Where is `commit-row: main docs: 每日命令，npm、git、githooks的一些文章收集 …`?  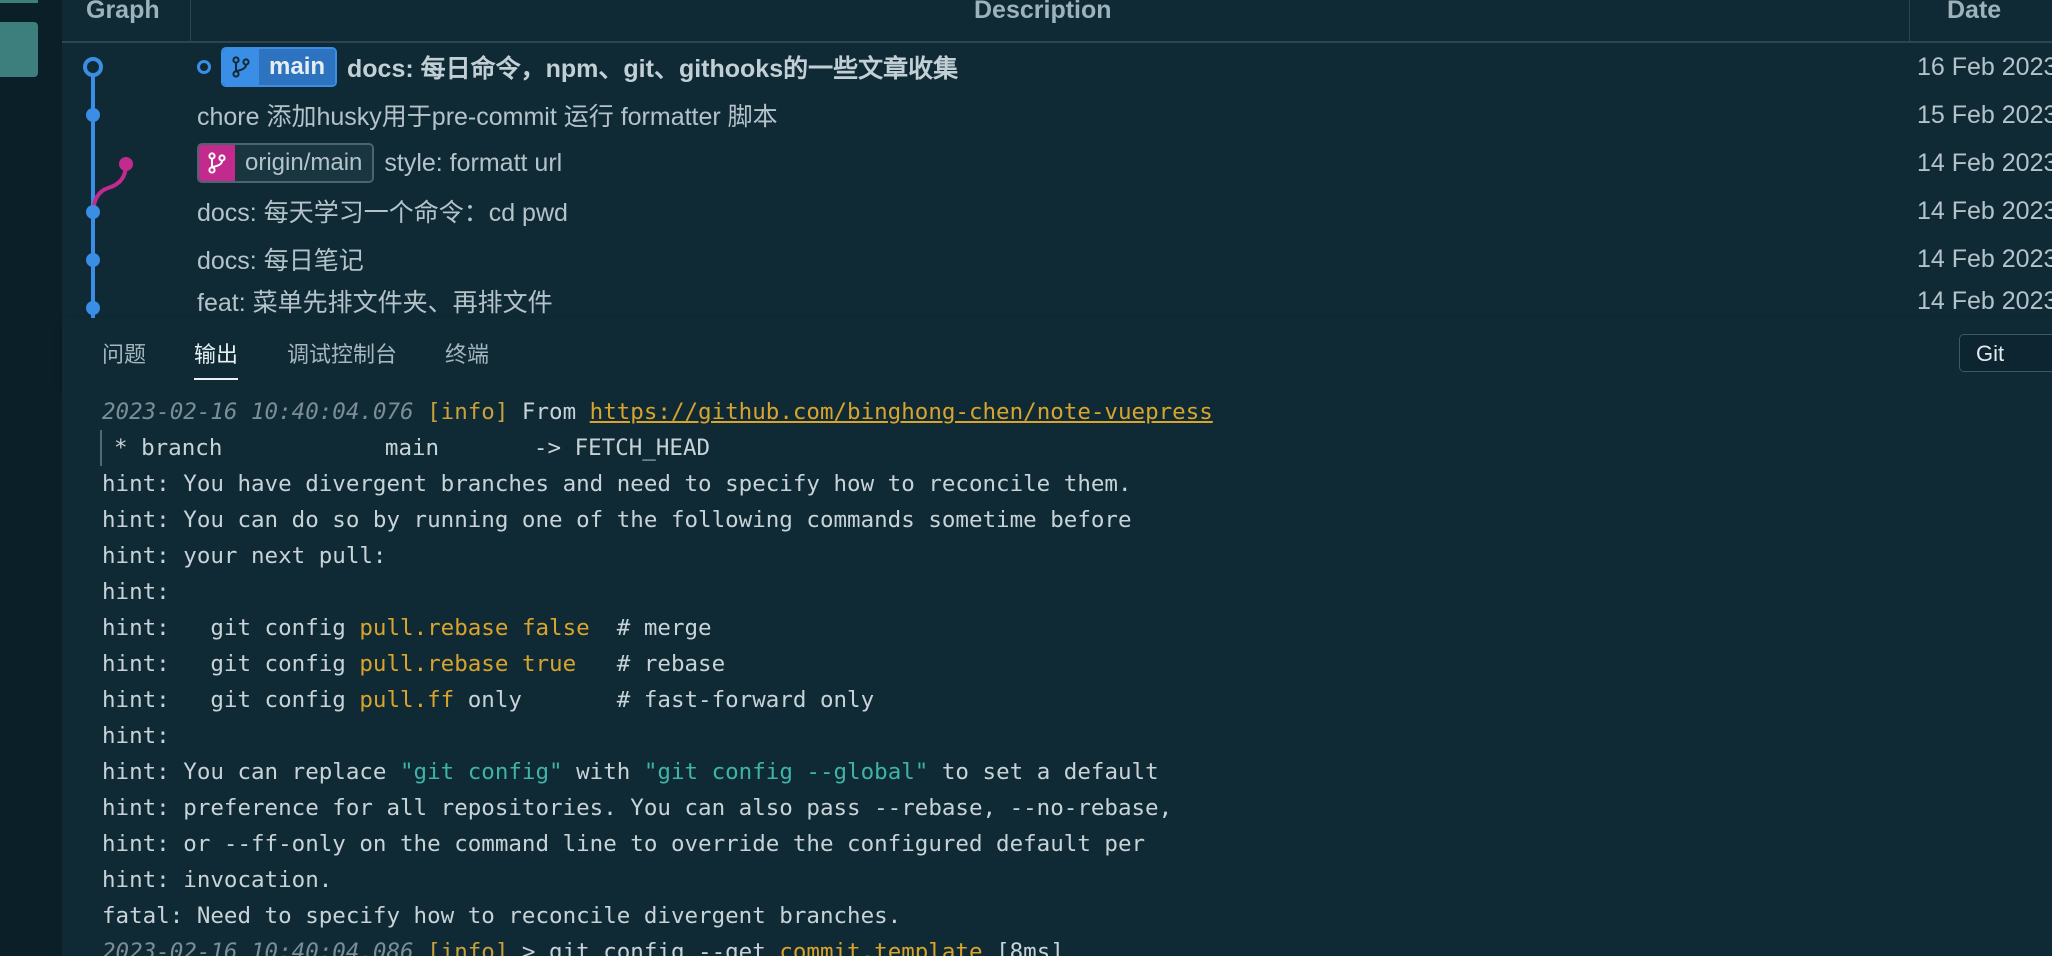 commit-row: main docs: 每日命令，npm、git、githooks的一些文章收集 … is located at coordinates (1057, 67).